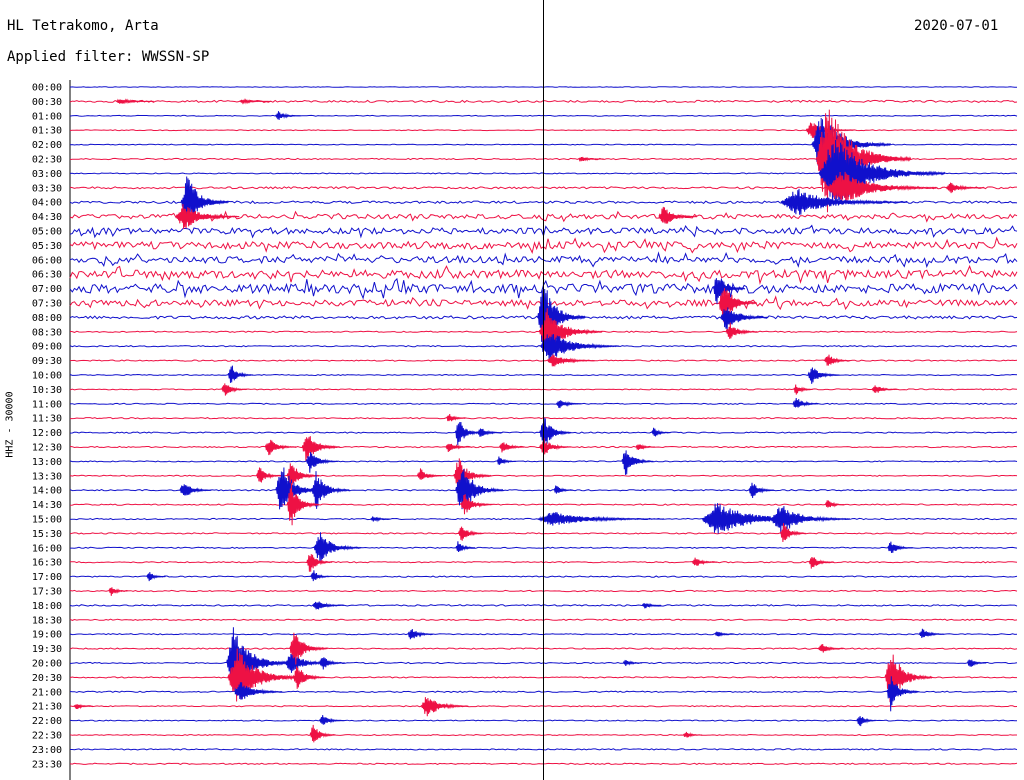  What do you see at coordinates (47, 520) in the screenshot?
I see `time-tick-label: 15:00` at bounding box center [47, 520].